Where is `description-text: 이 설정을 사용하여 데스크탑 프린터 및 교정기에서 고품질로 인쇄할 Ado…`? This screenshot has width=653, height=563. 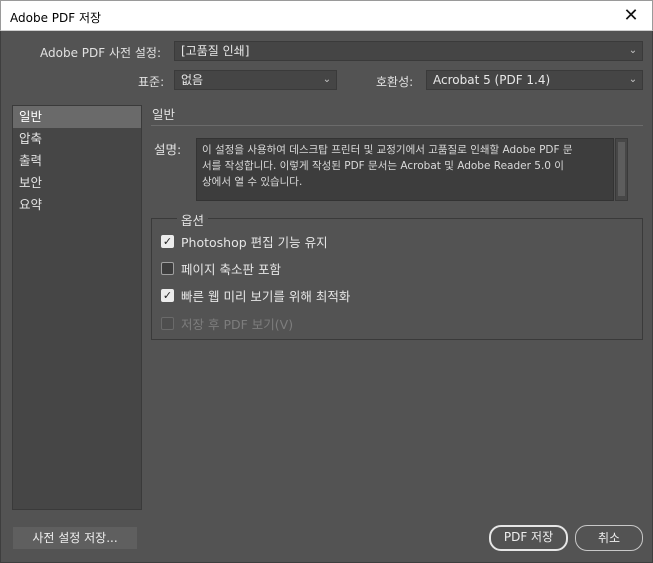
description-text: 이 설정을 사용하여 데스크탑 프린터 및 교정기에서 고품질로 인쇄할 Ado… is located at coordinates (405, 169).